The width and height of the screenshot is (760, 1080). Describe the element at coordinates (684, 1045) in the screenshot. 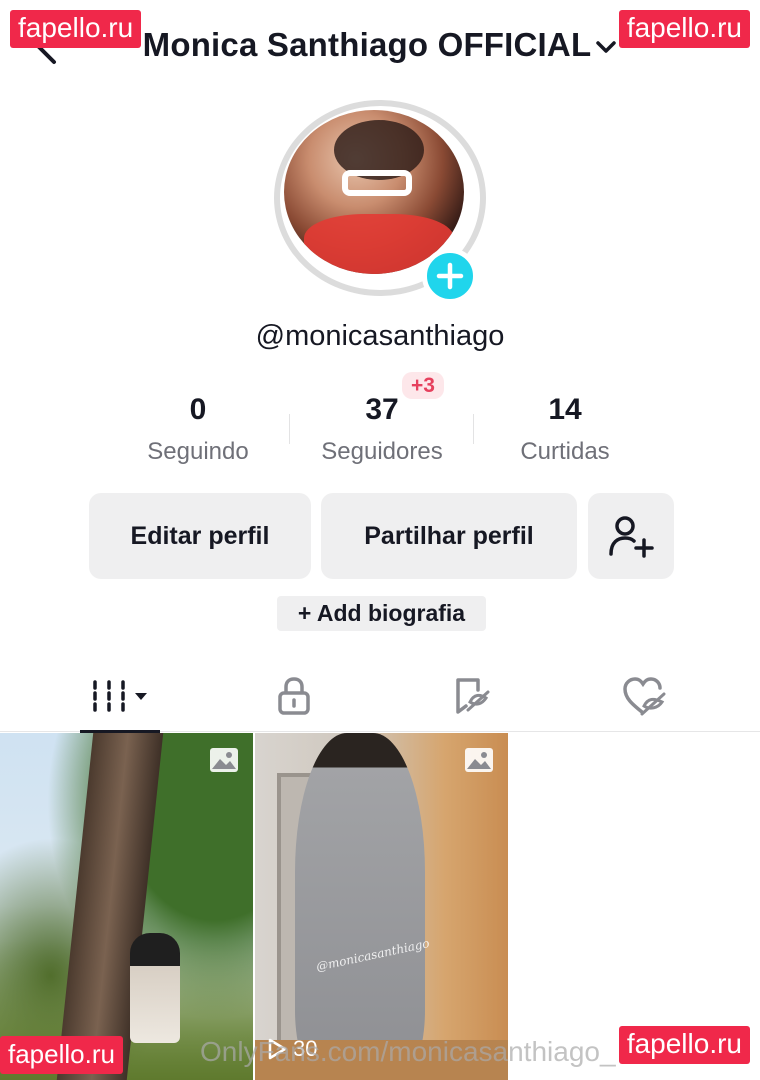

I see `watermark-bottom-right: fapello.ru` at that location.